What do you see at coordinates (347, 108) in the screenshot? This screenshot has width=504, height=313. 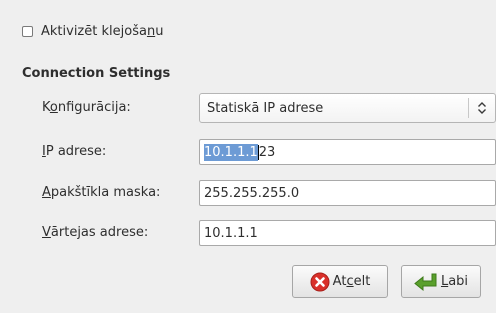 I see `configuration-combobox: Statiskā IP adrese` at bounding box center [347, 108].